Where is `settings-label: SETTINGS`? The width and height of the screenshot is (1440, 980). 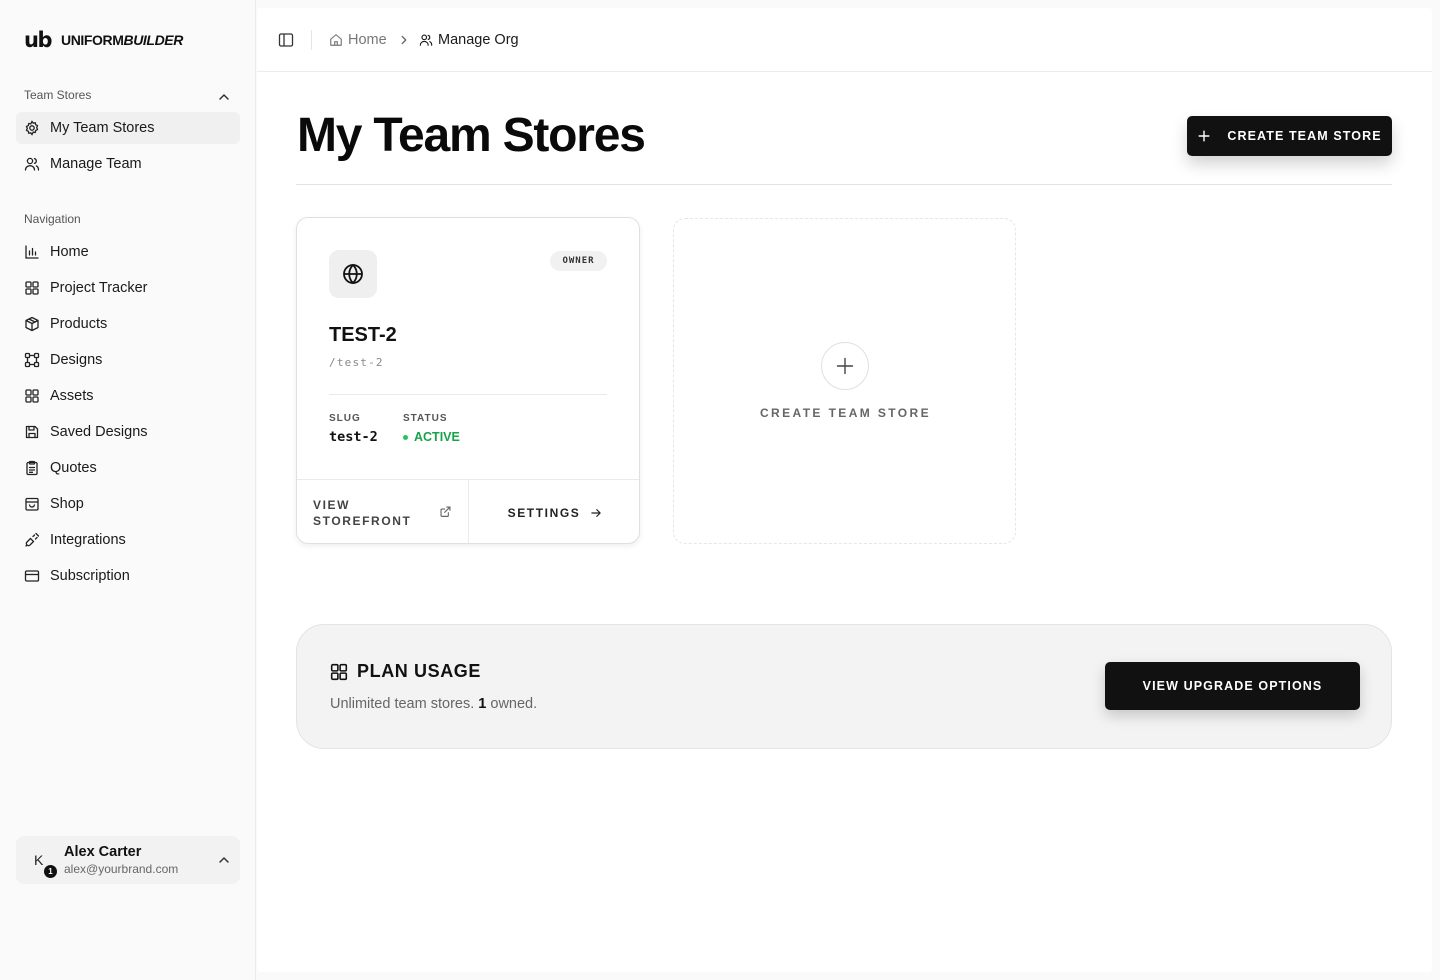
settings-label: SETTINGS is located at coordinates (544, 513).